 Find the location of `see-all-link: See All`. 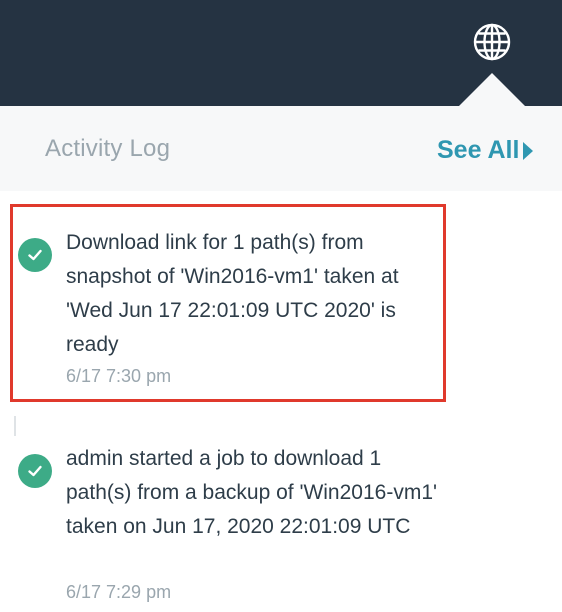

see-all-link: See All is located at coordinates (485, 150).